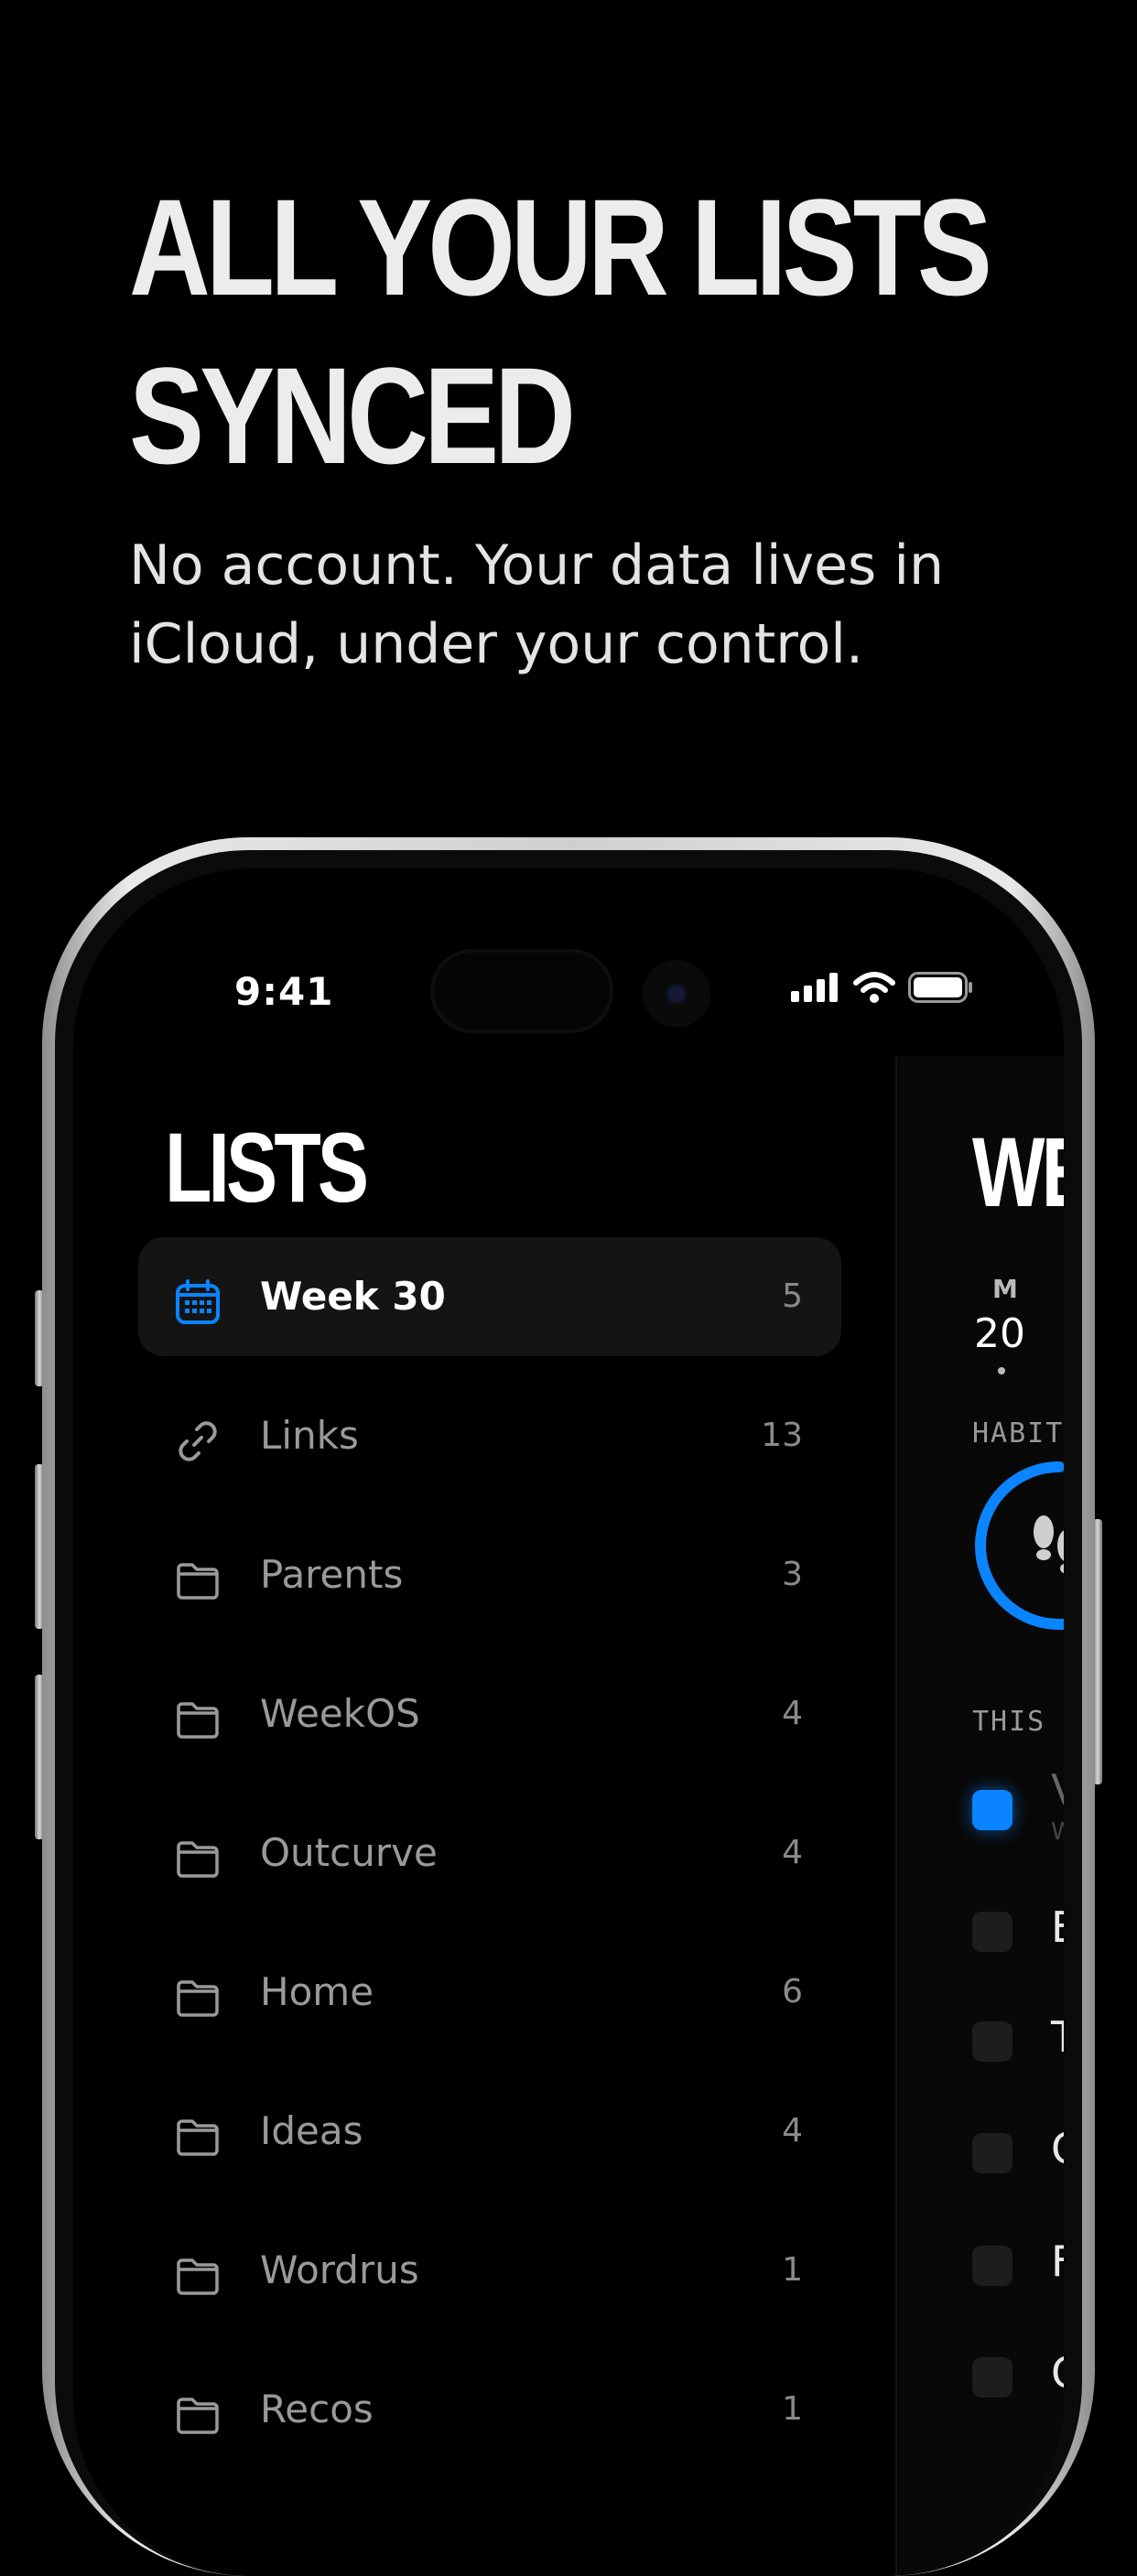  I want to click on detail-title: WE, so click(1018, 1171).